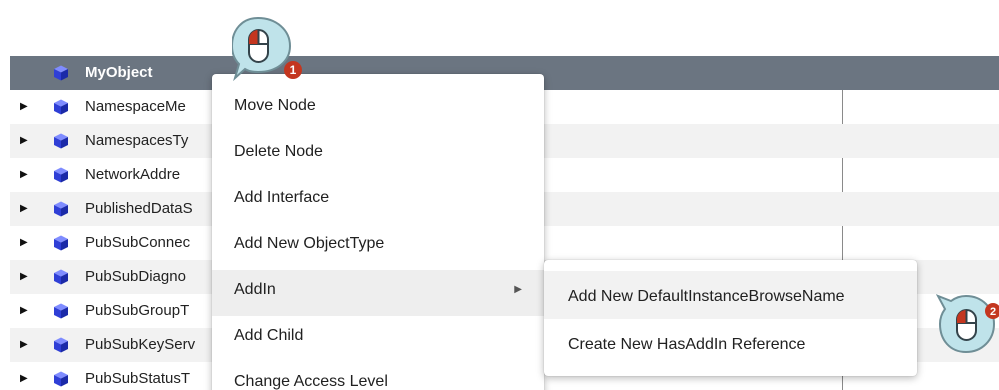 This screenshot has width=999, height=390. I want to click on tree-row-label: PubSubStatusT, so click(138, 378).